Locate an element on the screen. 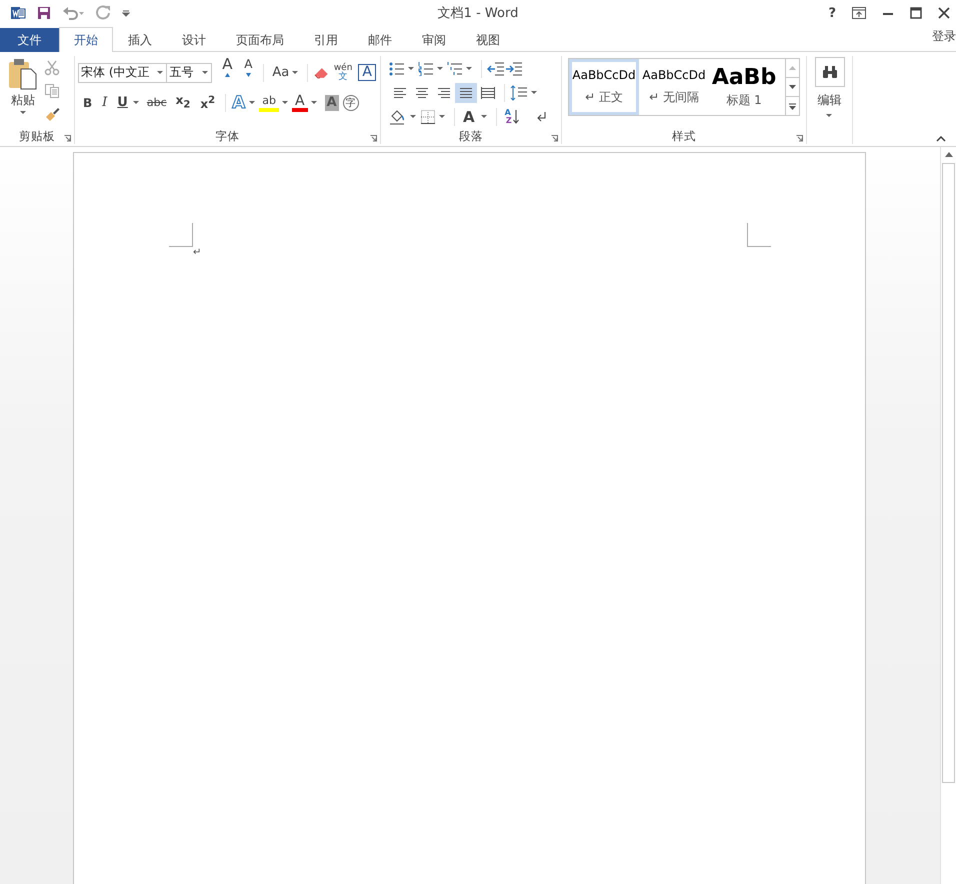 Image resolution: width=956 pixels, height=884 pixels. close-icon is located at coordinates (944, 13).